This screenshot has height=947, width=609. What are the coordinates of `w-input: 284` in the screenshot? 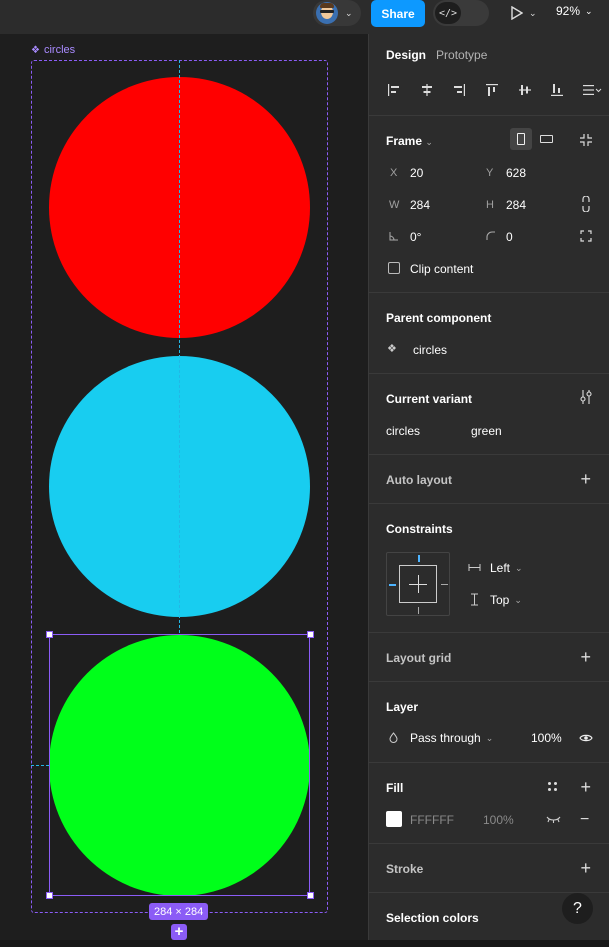 It's located at (420, 205).